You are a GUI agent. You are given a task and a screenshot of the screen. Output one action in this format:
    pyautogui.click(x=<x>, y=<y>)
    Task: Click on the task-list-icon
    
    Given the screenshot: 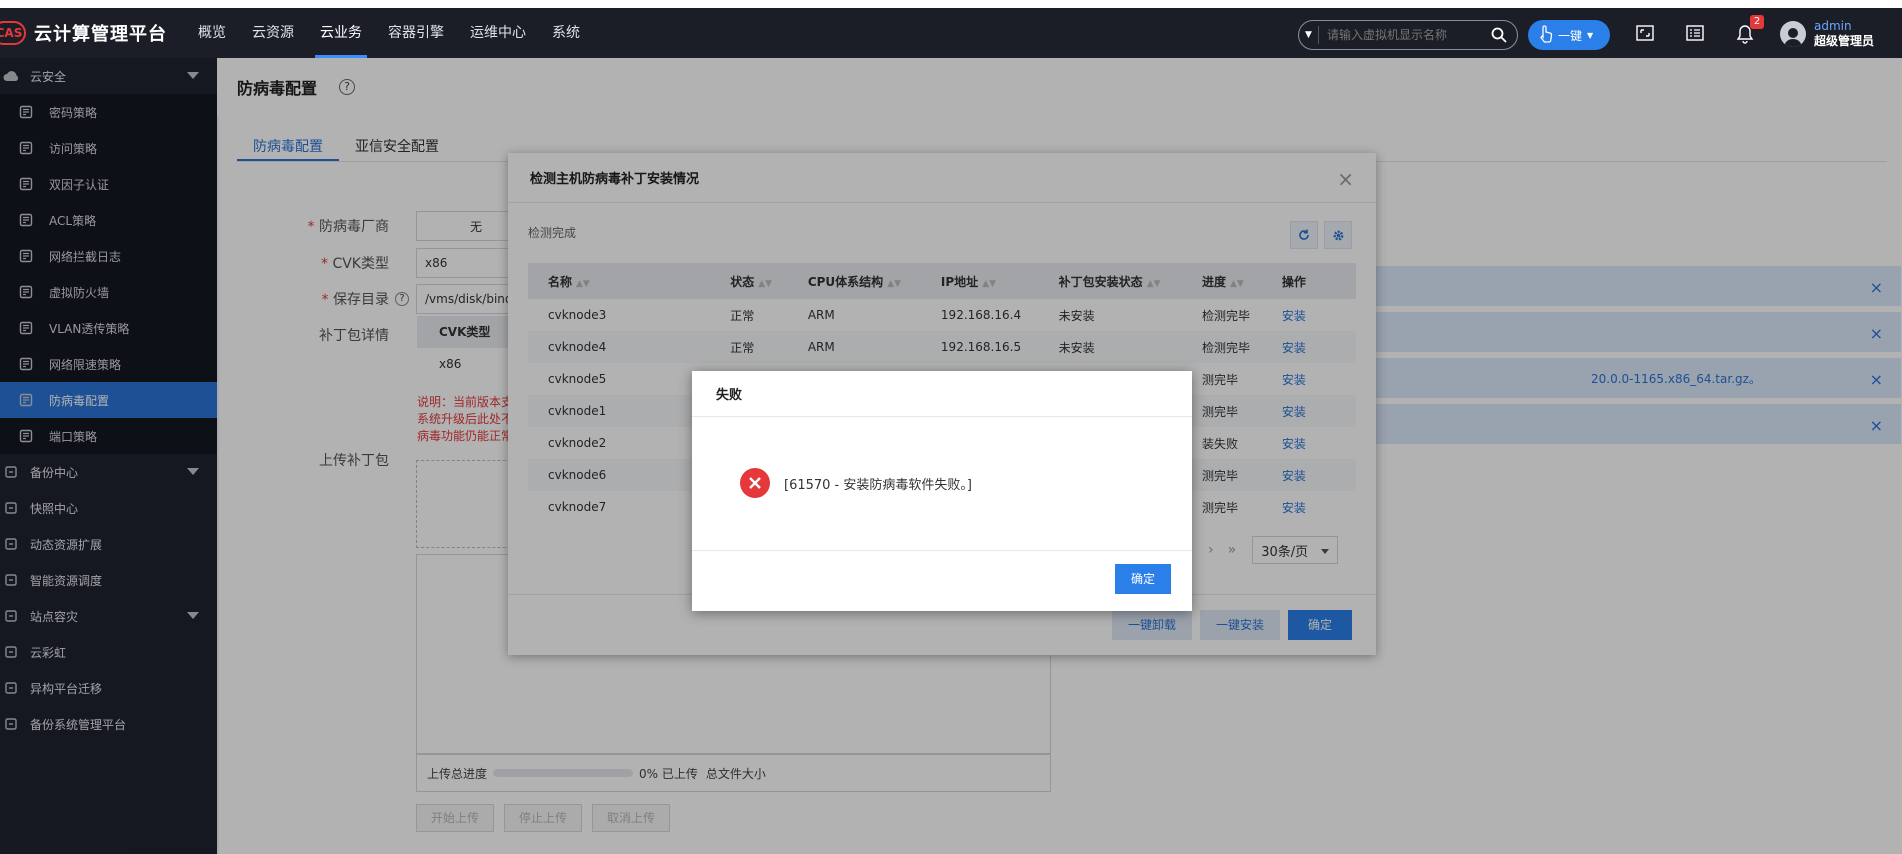 What is the action you would take?
    pyautogui.click(x=1695, y=35)
    